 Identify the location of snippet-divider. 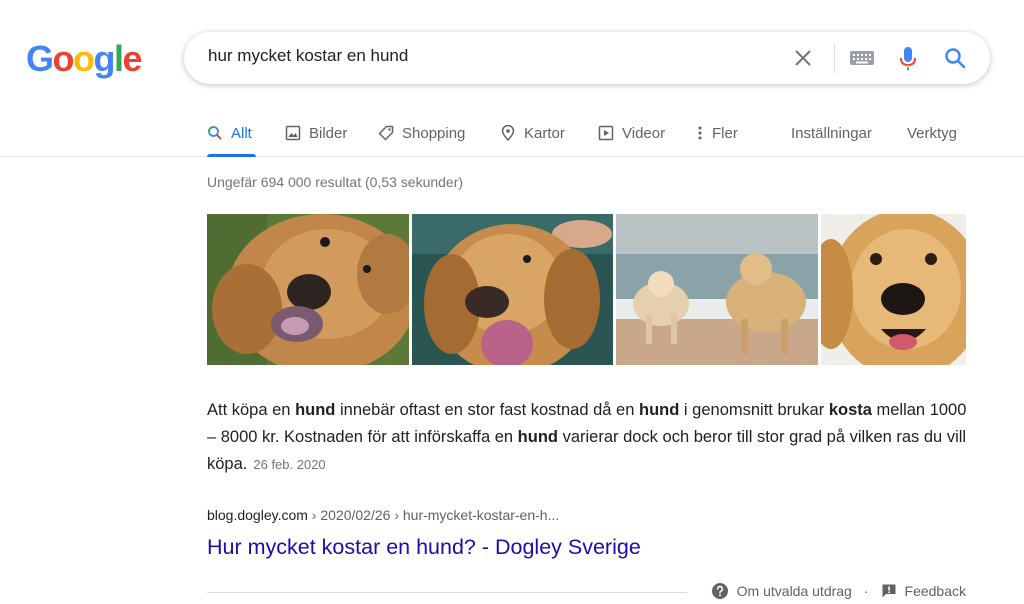
(447, 592).